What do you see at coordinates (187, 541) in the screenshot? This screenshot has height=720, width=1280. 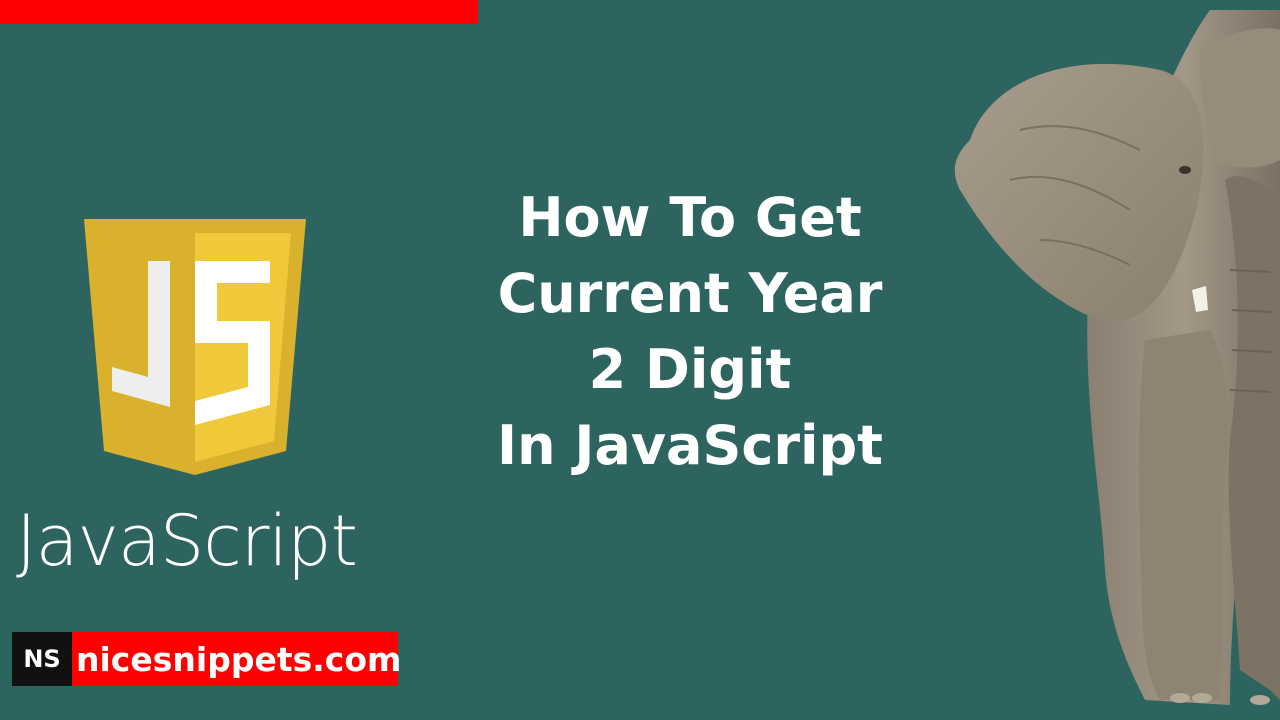 I see `javascript-wordmark: JavaScript` at bounding box center [187, 541].